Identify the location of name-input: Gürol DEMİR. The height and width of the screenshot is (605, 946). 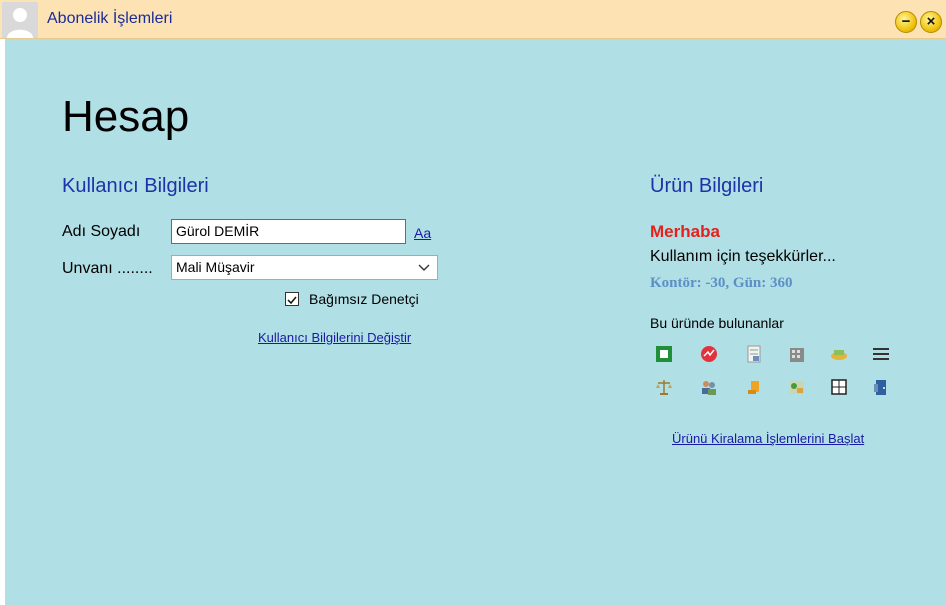
(288, 231).